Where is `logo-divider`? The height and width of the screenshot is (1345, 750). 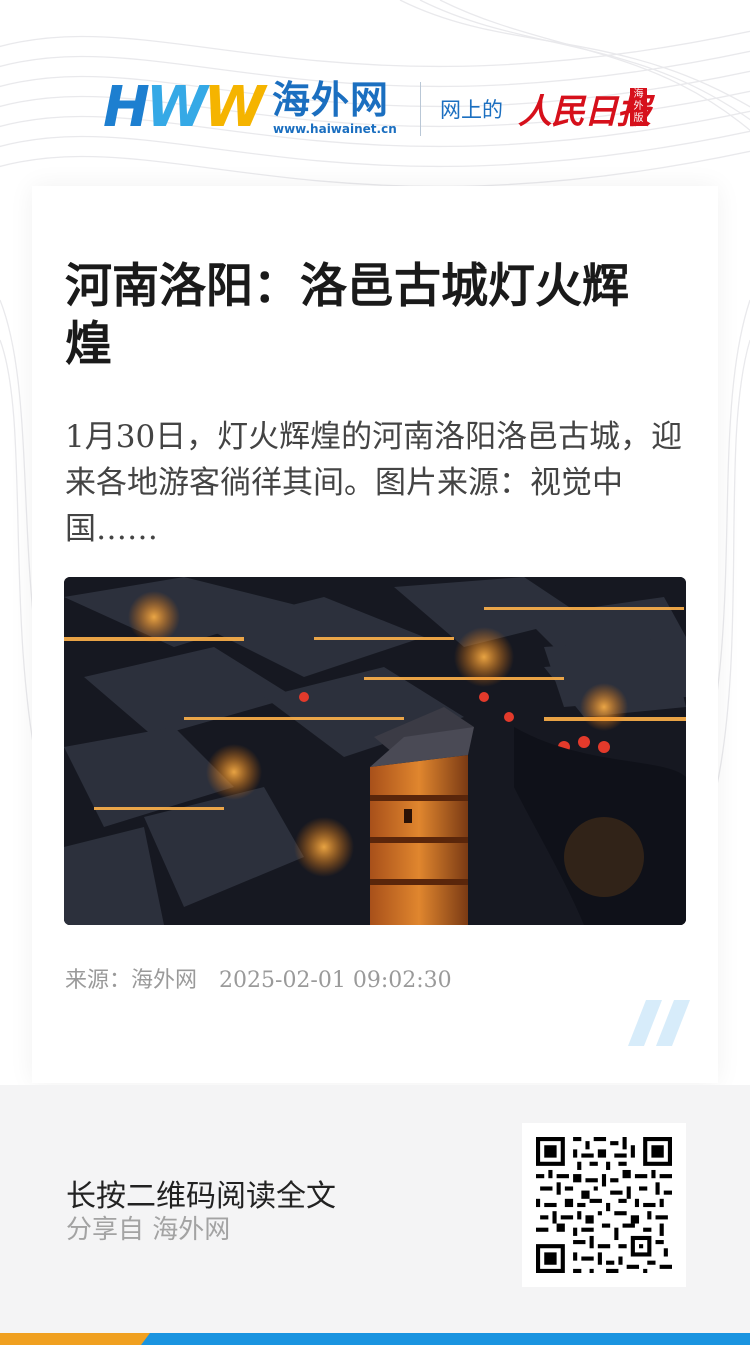
logo-divider is located at coordinates (420, 109).